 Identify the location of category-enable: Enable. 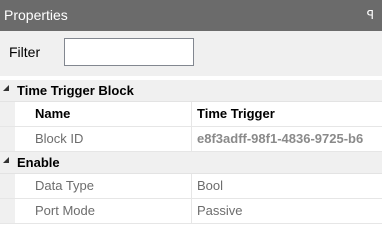
(191, 163).